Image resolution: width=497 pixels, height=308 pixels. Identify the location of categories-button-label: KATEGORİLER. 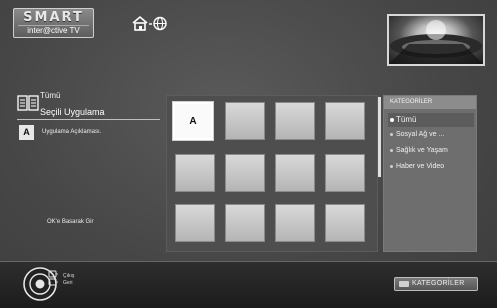
(438, 283).